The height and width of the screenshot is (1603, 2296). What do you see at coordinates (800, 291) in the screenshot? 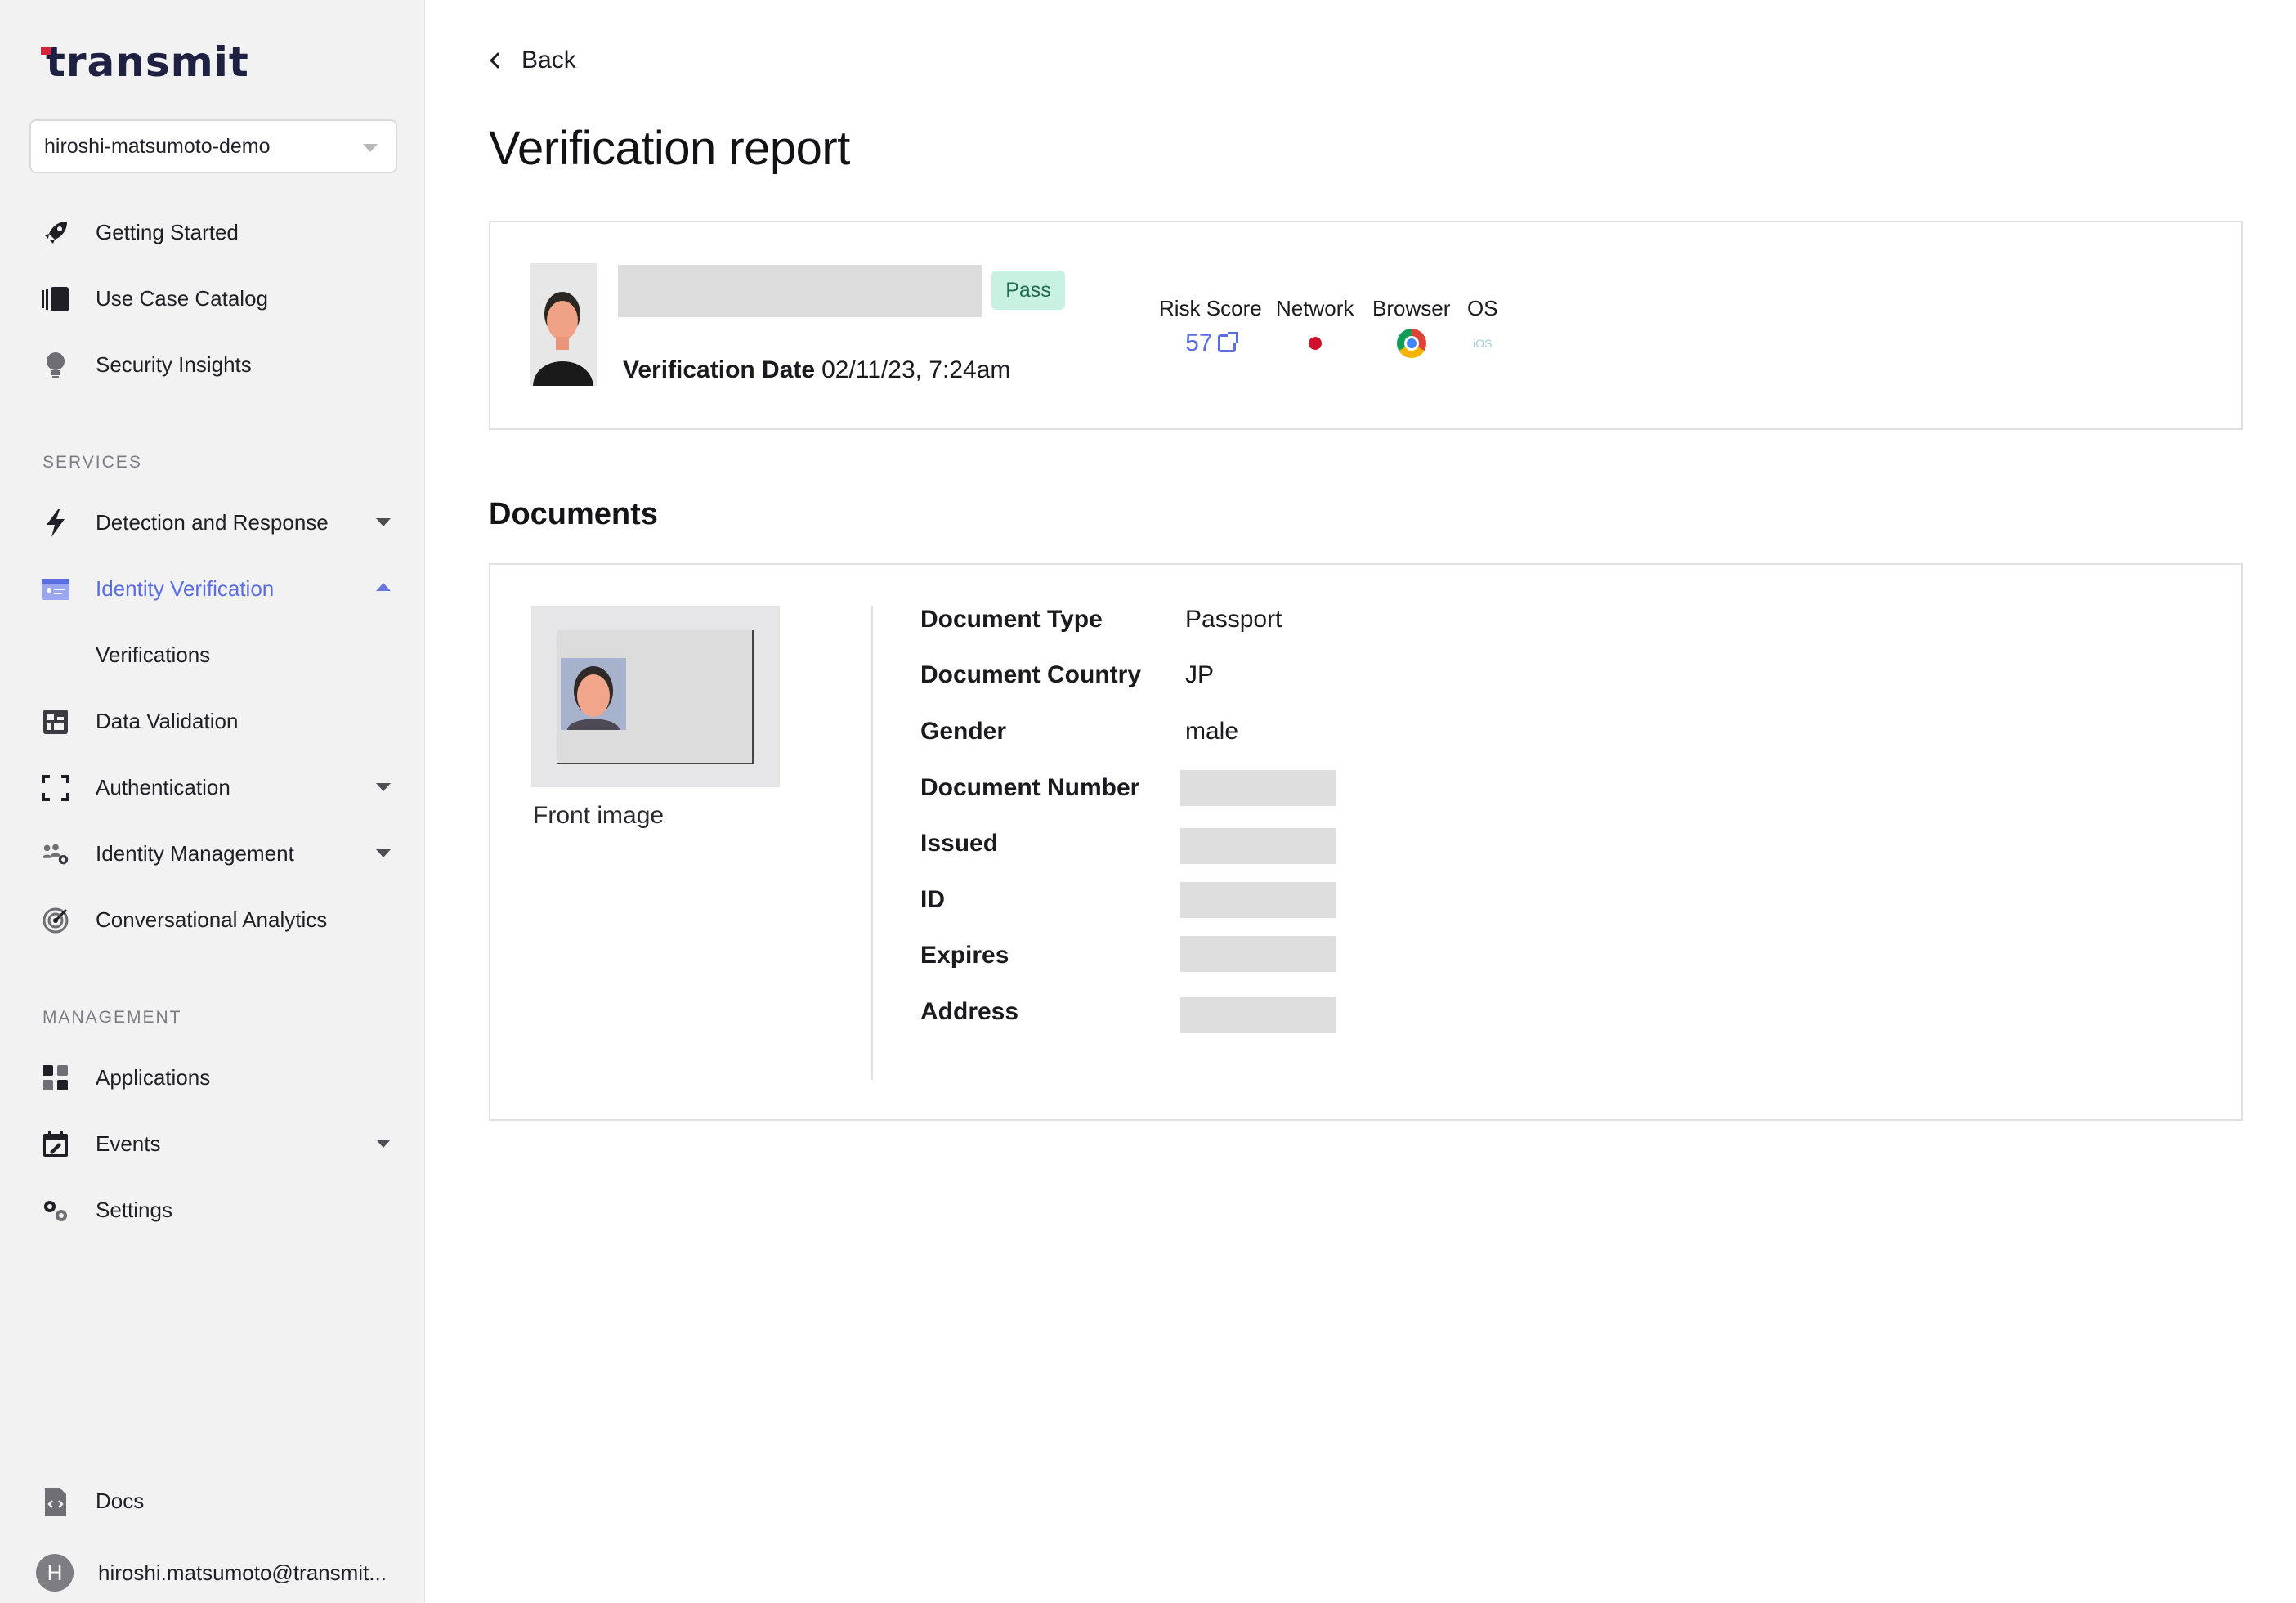
I see `applicant-name-redacted` at bounding box center [800, 291].